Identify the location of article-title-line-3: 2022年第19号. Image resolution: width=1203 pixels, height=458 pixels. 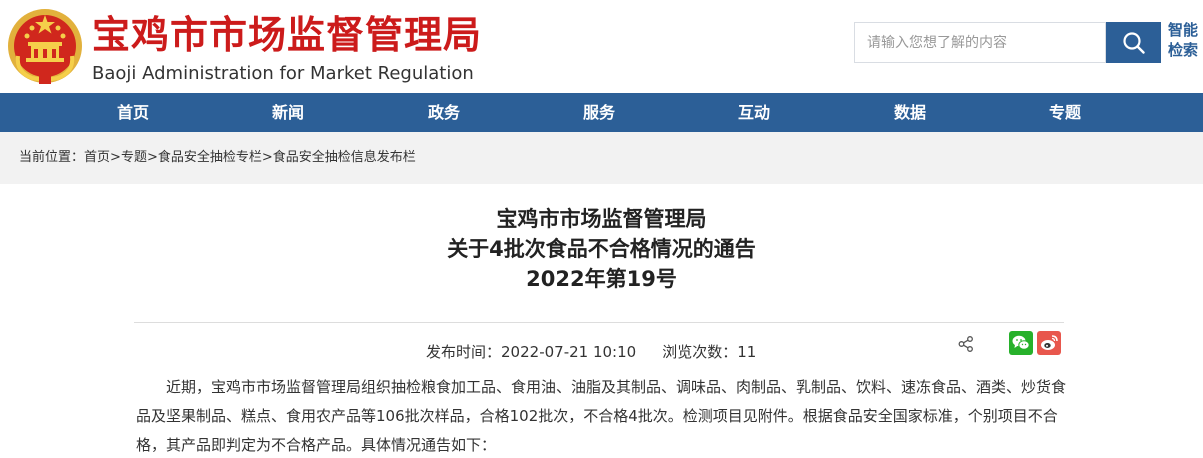
(601, 279).